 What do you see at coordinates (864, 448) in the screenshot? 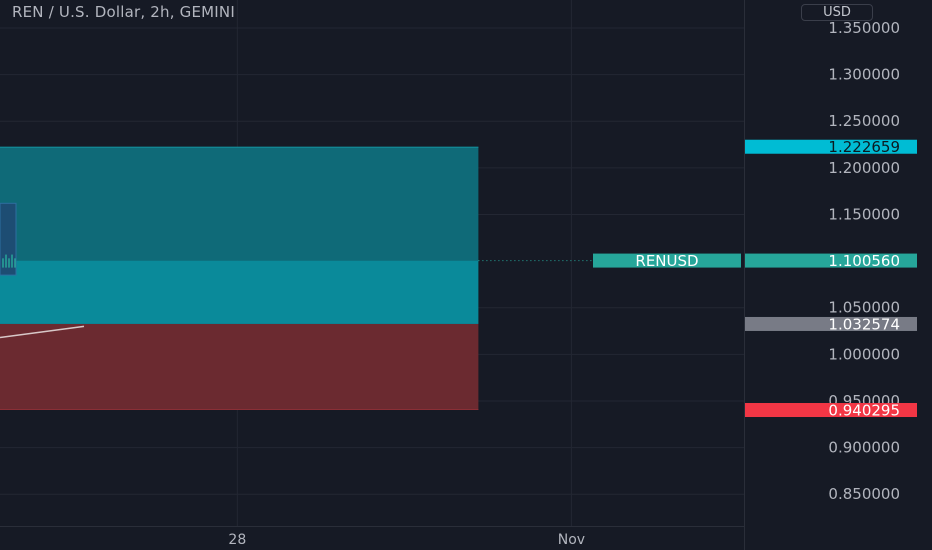
I see `y-tick-label: 0.900000` at bounding box center [864, 448].